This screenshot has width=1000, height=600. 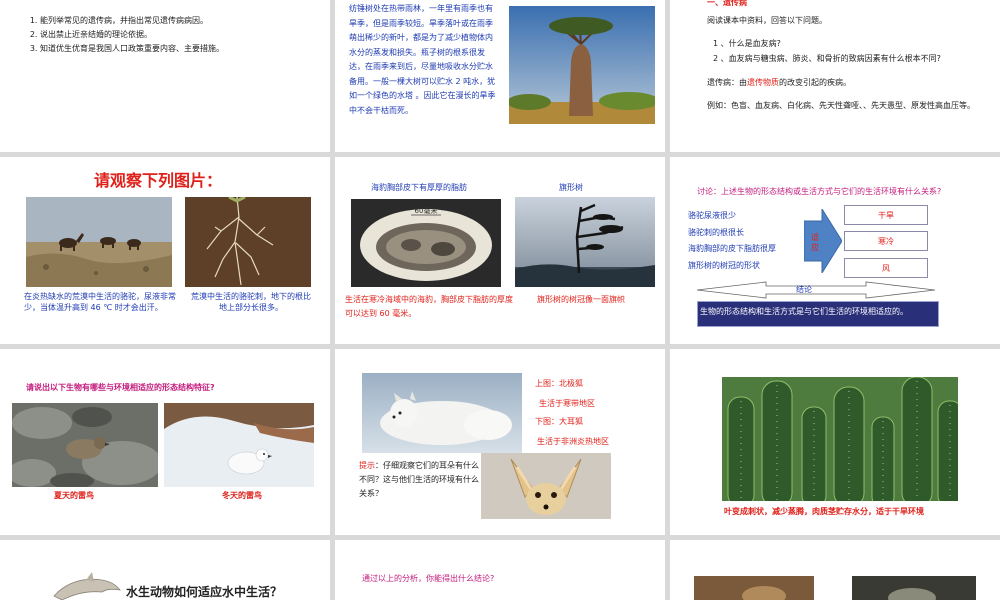 I want to click on seal-caption: 生活在寒冷海域中的海豹，胸部皮下脂肪的厚度可以达到 60 毫米。, so click(x=429, y=306).